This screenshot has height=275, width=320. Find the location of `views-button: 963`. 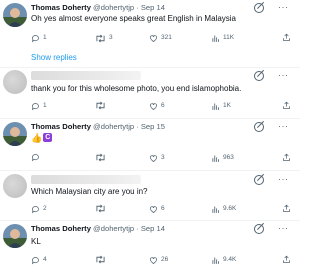

views-button: 963 is located at coordinates (222, 158).